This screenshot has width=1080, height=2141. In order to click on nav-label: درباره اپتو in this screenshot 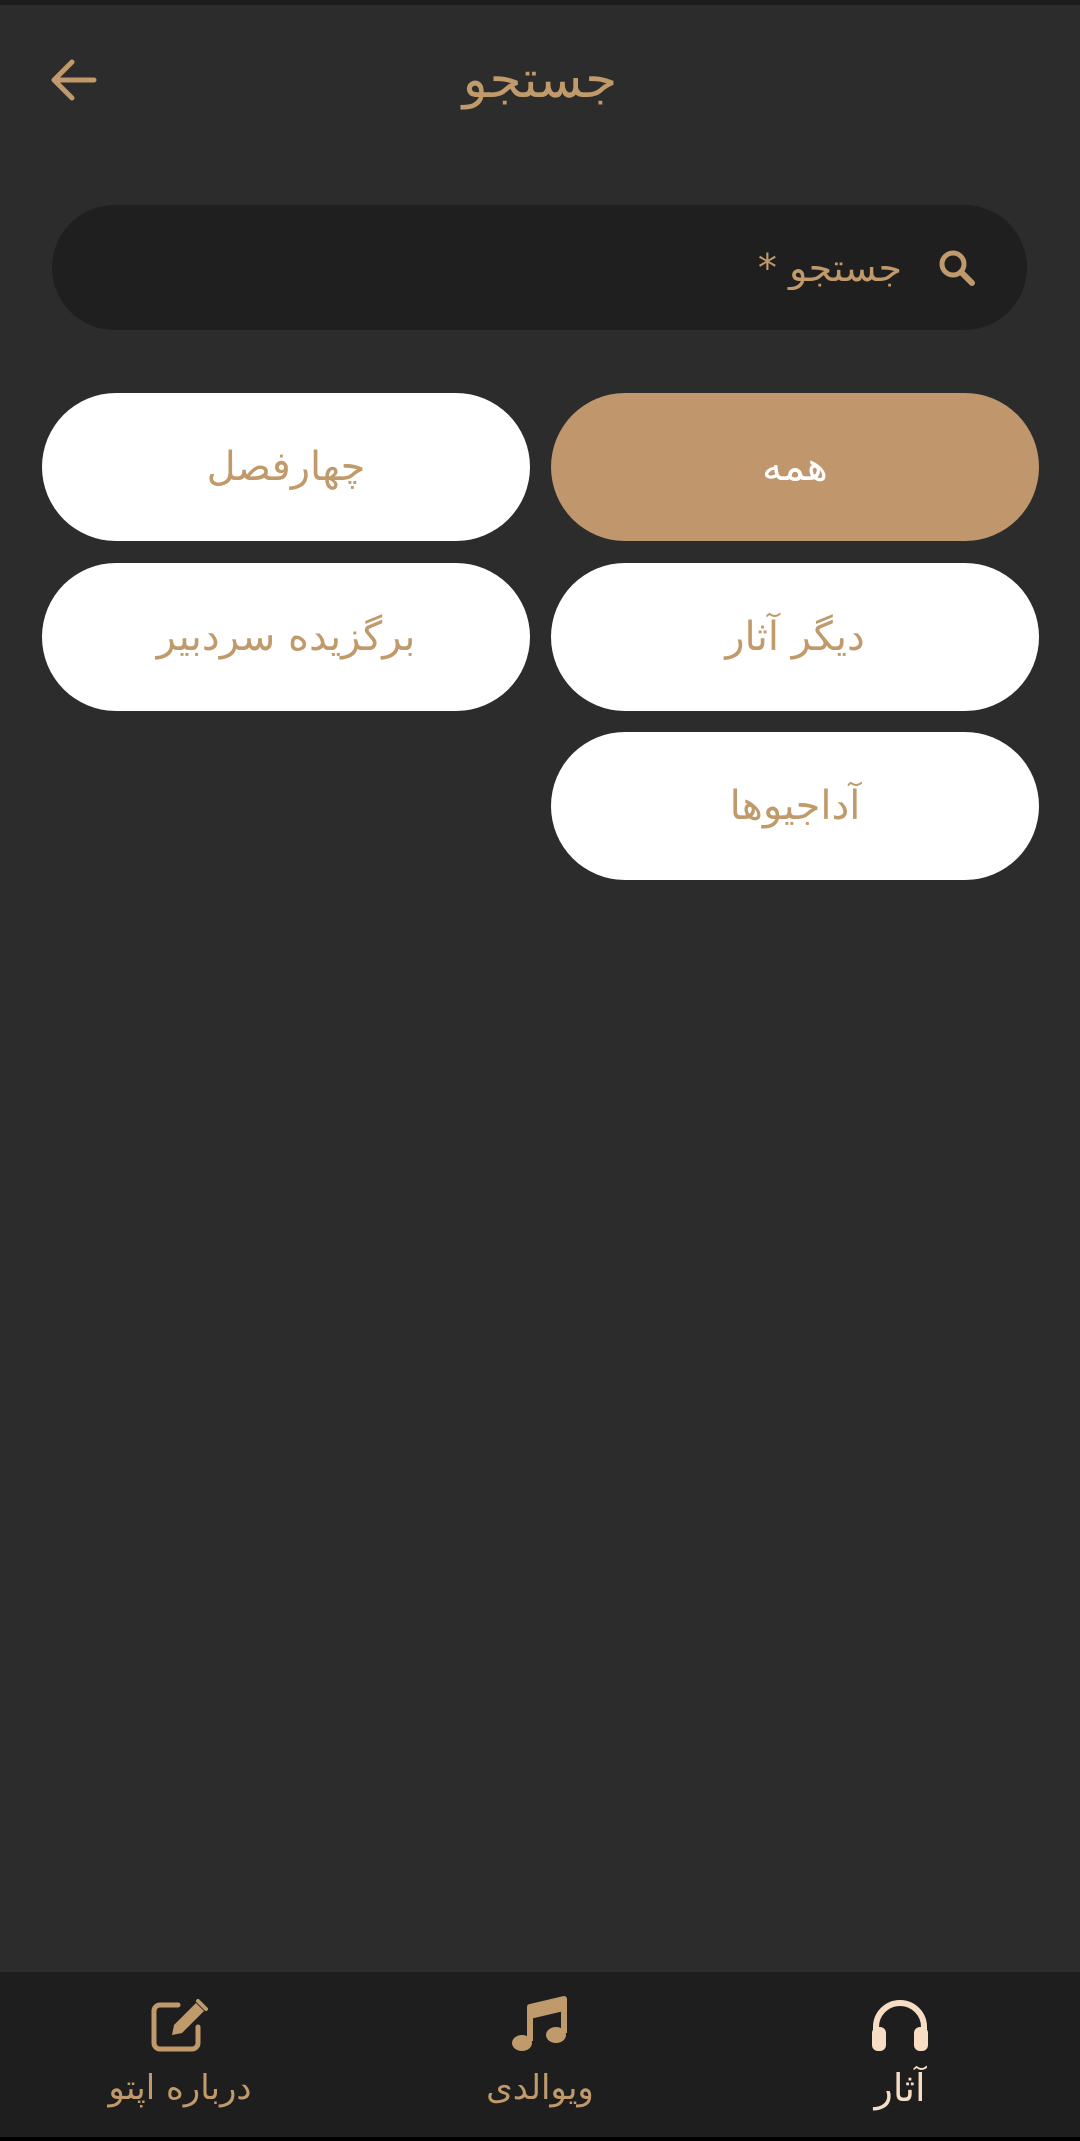, I will do `click(180, 2088)`.